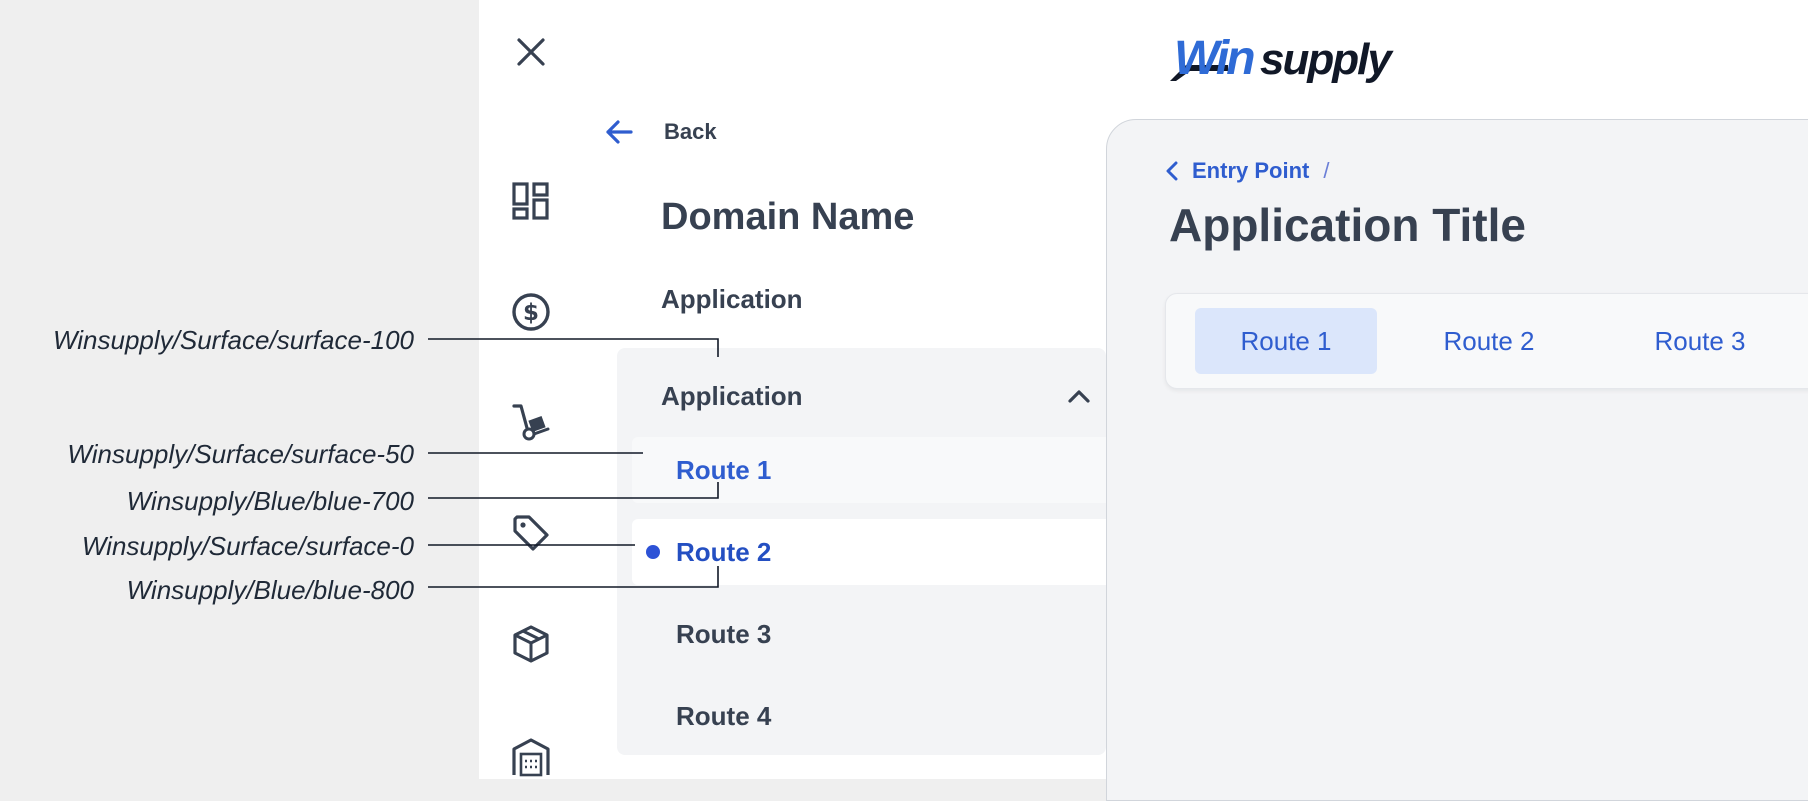  I want to click on logo-win-text: Win, so click(1214, 58).